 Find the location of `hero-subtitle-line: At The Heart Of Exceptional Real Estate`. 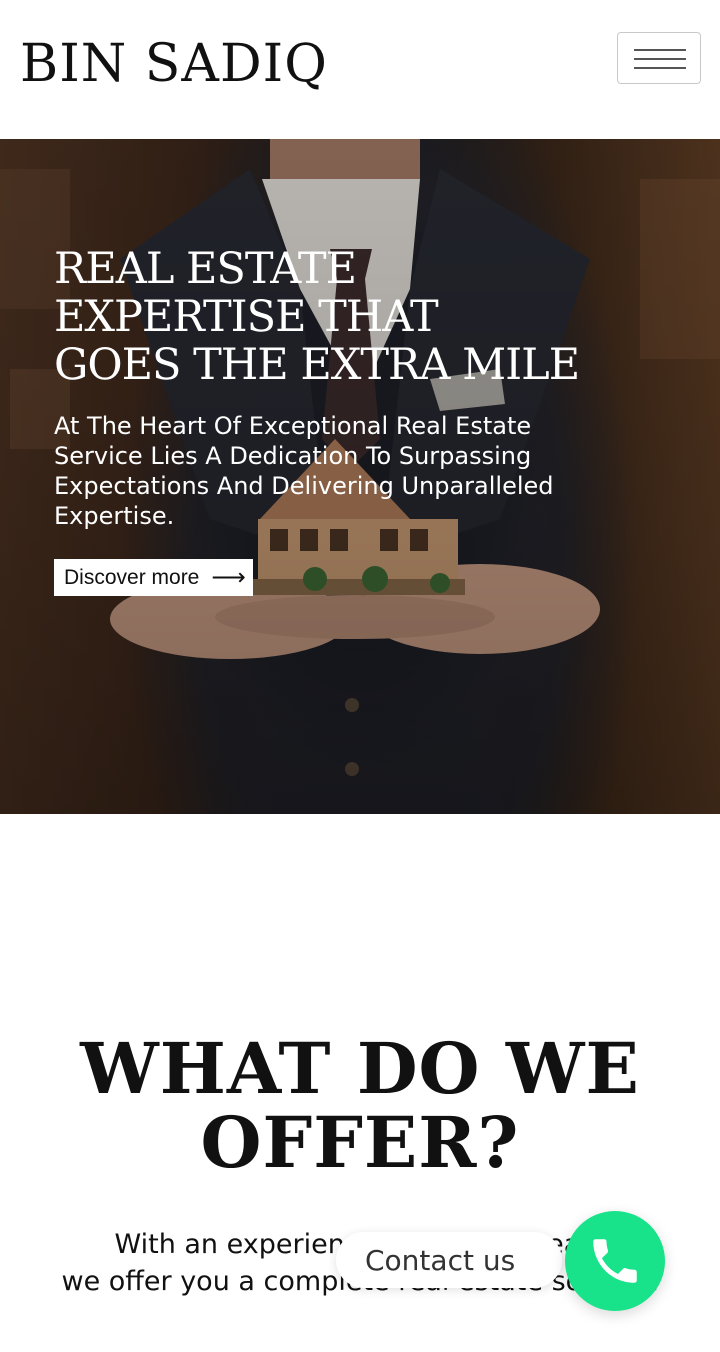

hero-subtitle-line: At The Heart Of Exceptional Real Estate is located at coordinates (293, 426).